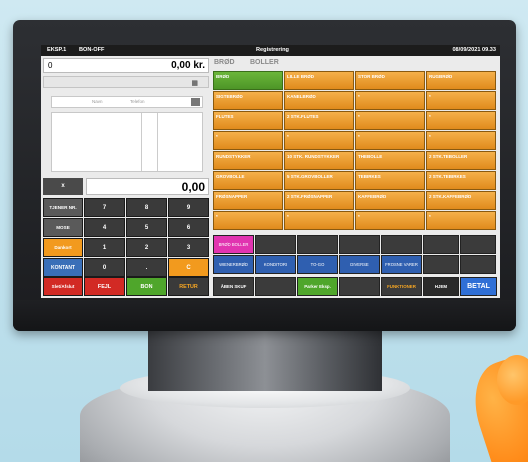 The height and width of the screenshot is (462, 528). I want to click on key-3: 3, so click(188, 247).